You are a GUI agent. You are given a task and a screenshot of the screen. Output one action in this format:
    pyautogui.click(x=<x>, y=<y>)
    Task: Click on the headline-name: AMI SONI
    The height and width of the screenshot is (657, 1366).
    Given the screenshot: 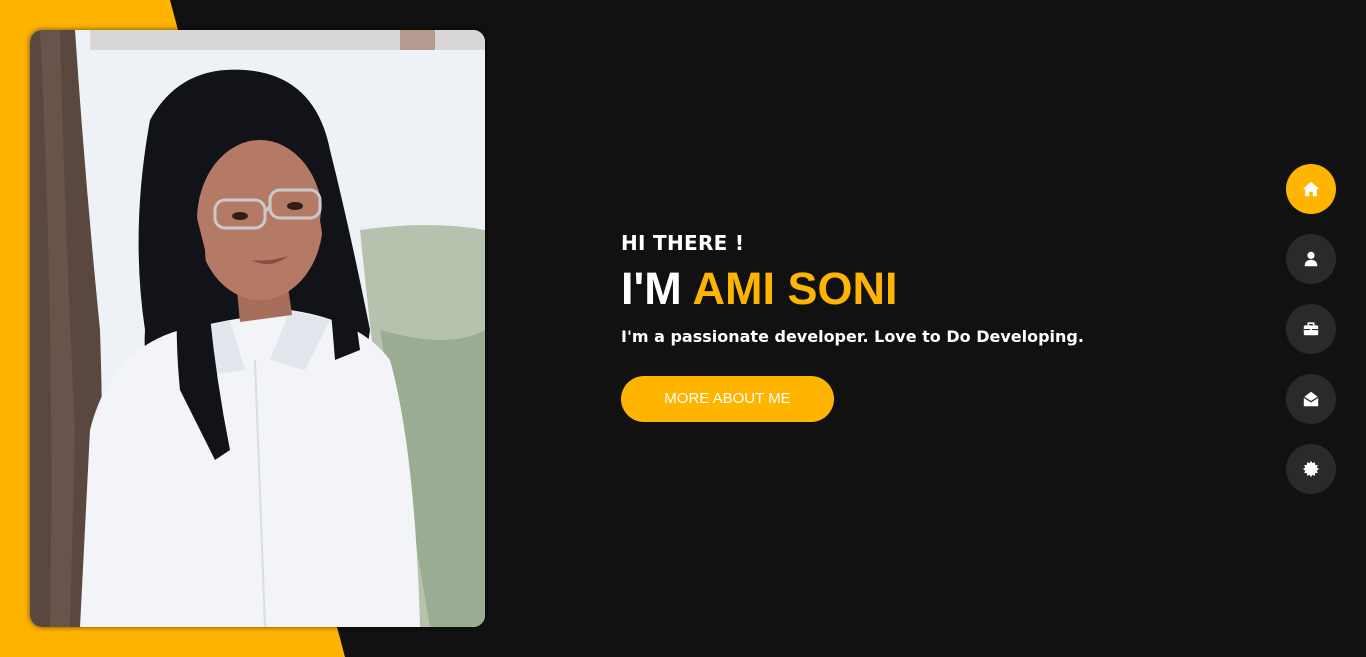 What is the action you would take?
    pyautogui.click(x=795, y=288)
    